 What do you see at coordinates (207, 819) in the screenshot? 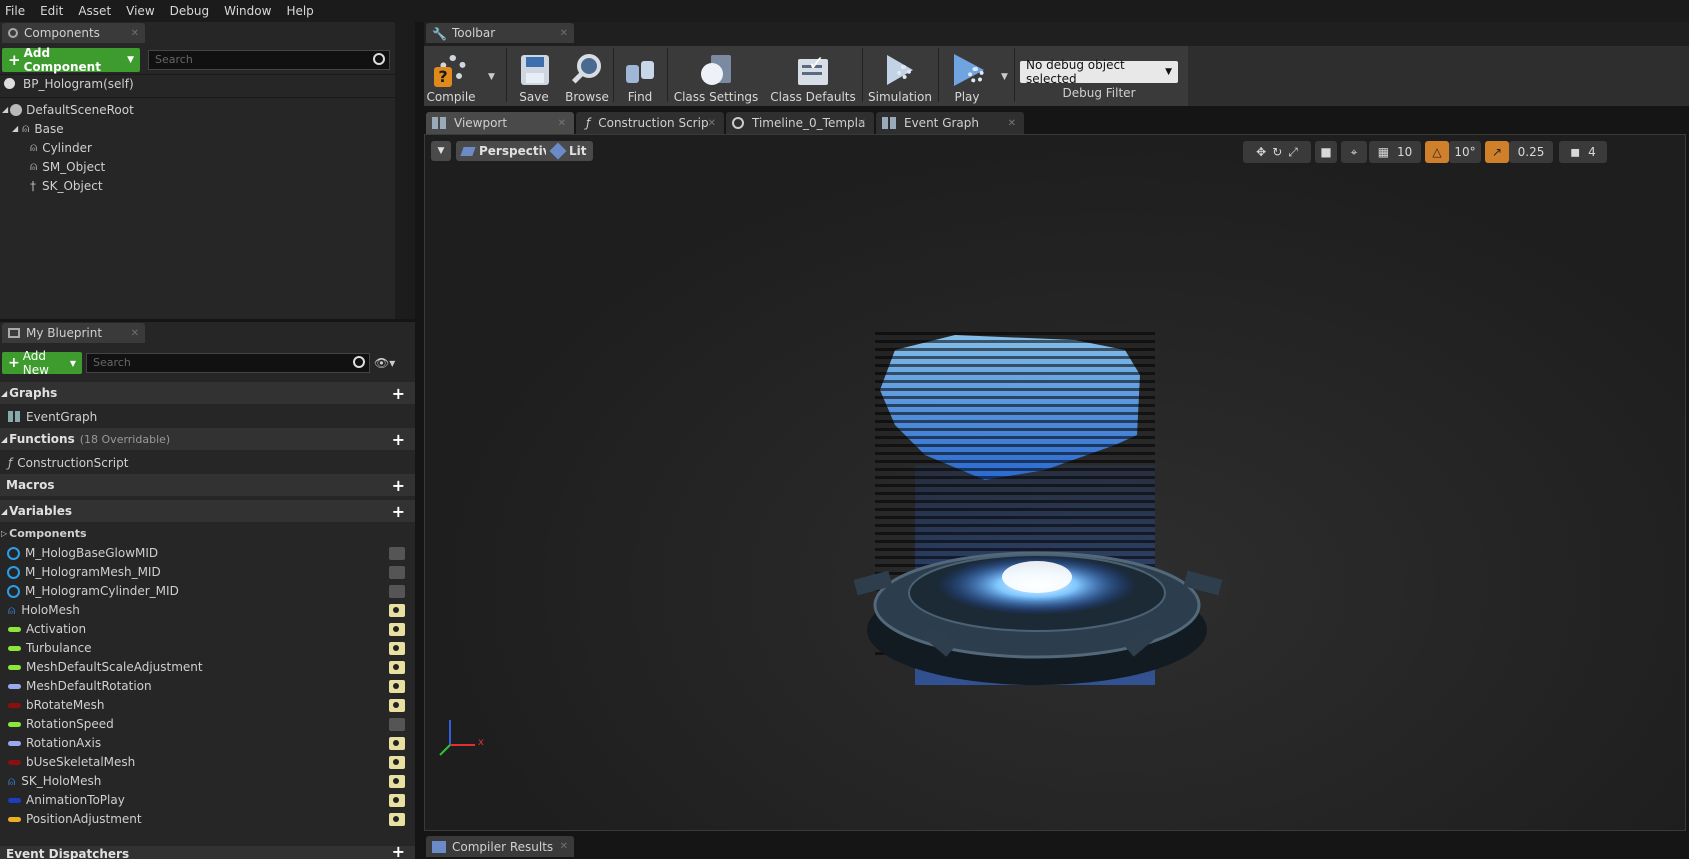
I see `variable-row: PositionAdjustment` at bounding box center [207, 819].